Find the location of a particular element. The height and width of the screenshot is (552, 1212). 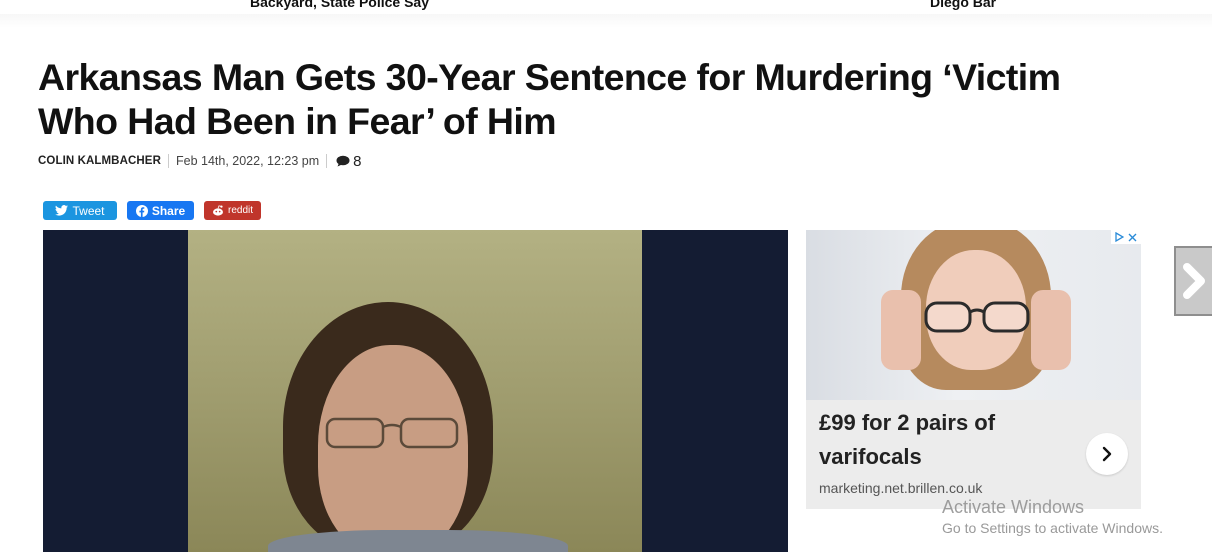

ad-image is located at coordinates (973, 315).